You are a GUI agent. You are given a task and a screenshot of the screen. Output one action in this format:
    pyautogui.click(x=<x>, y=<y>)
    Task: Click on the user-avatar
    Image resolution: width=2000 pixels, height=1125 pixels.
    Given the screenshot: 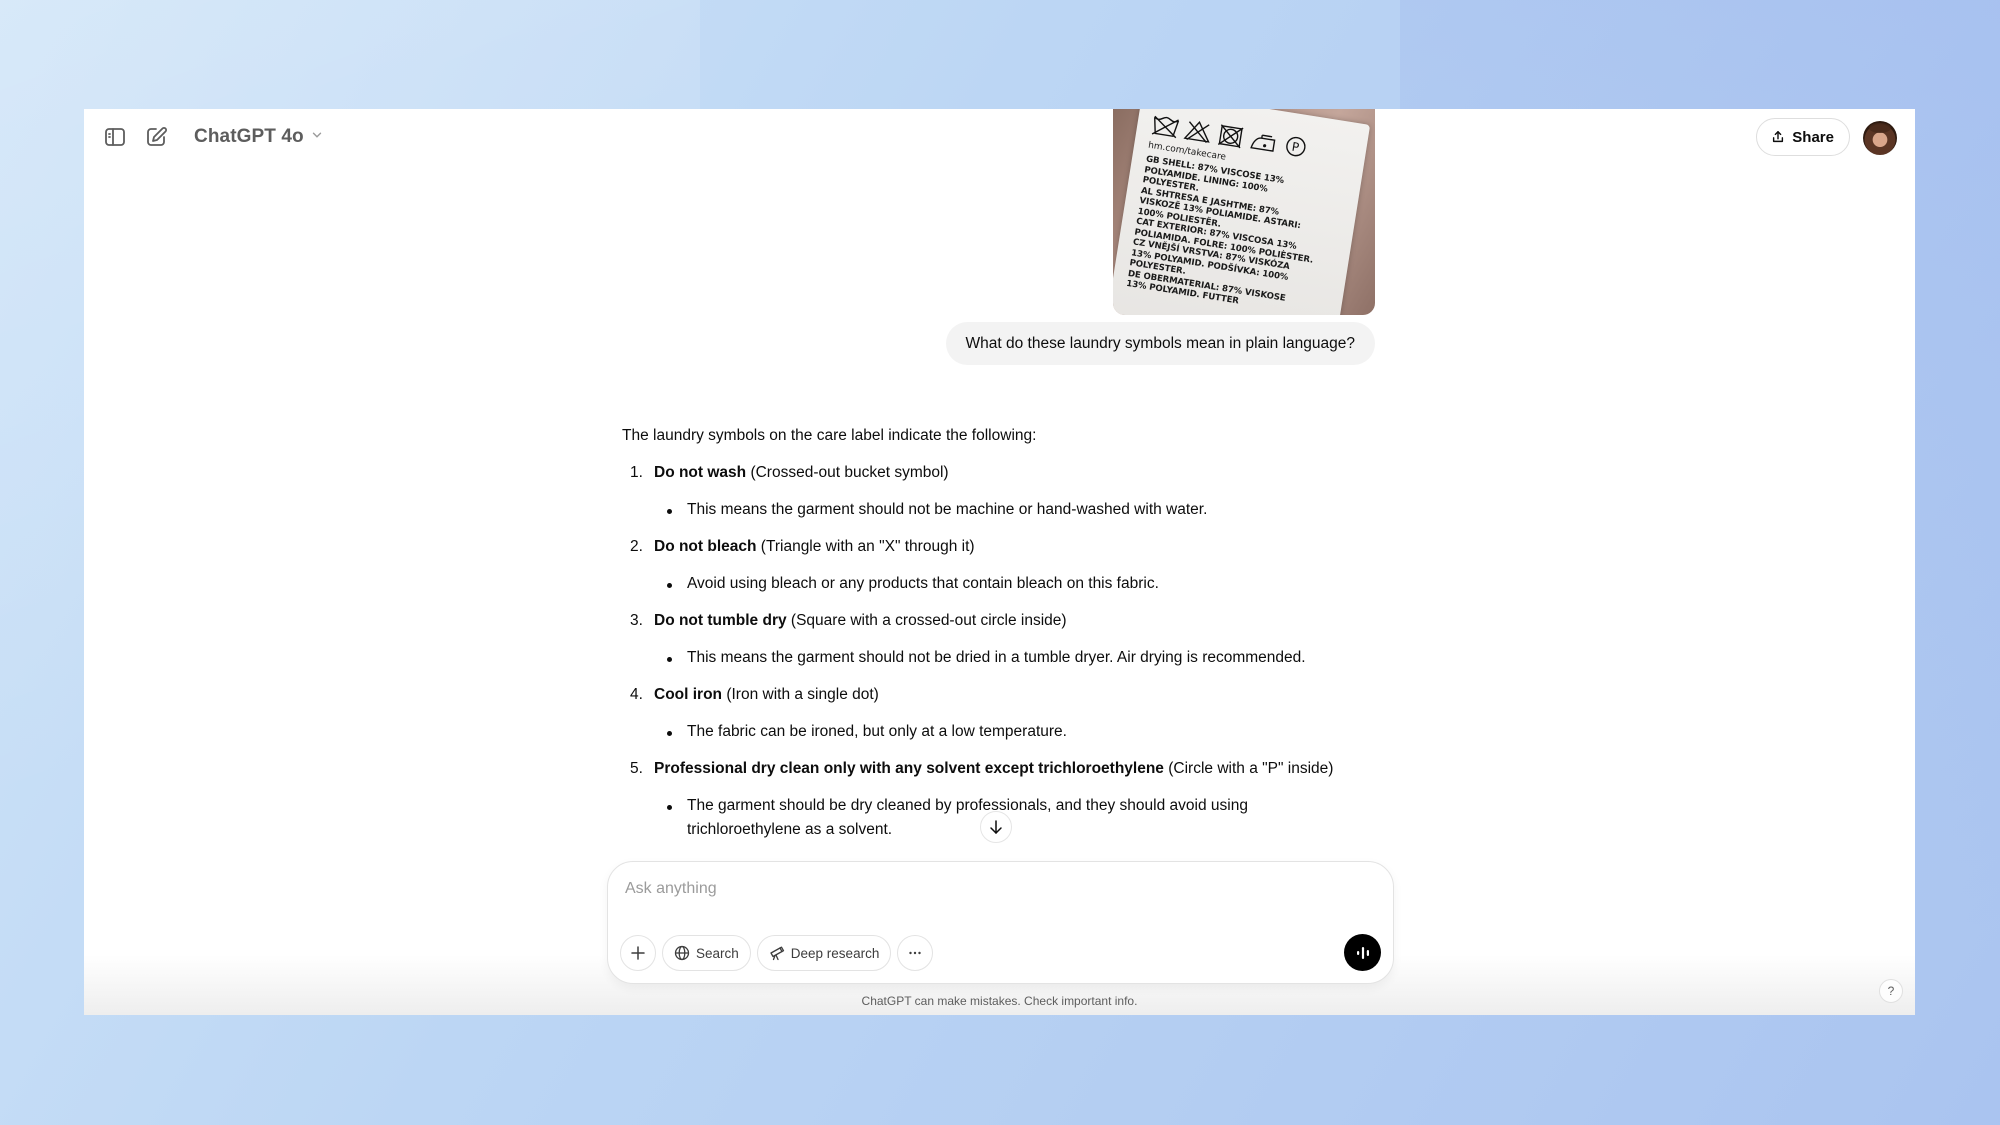 What is the action you would take?
    pyautogui.click(x=1880, y=138)
    